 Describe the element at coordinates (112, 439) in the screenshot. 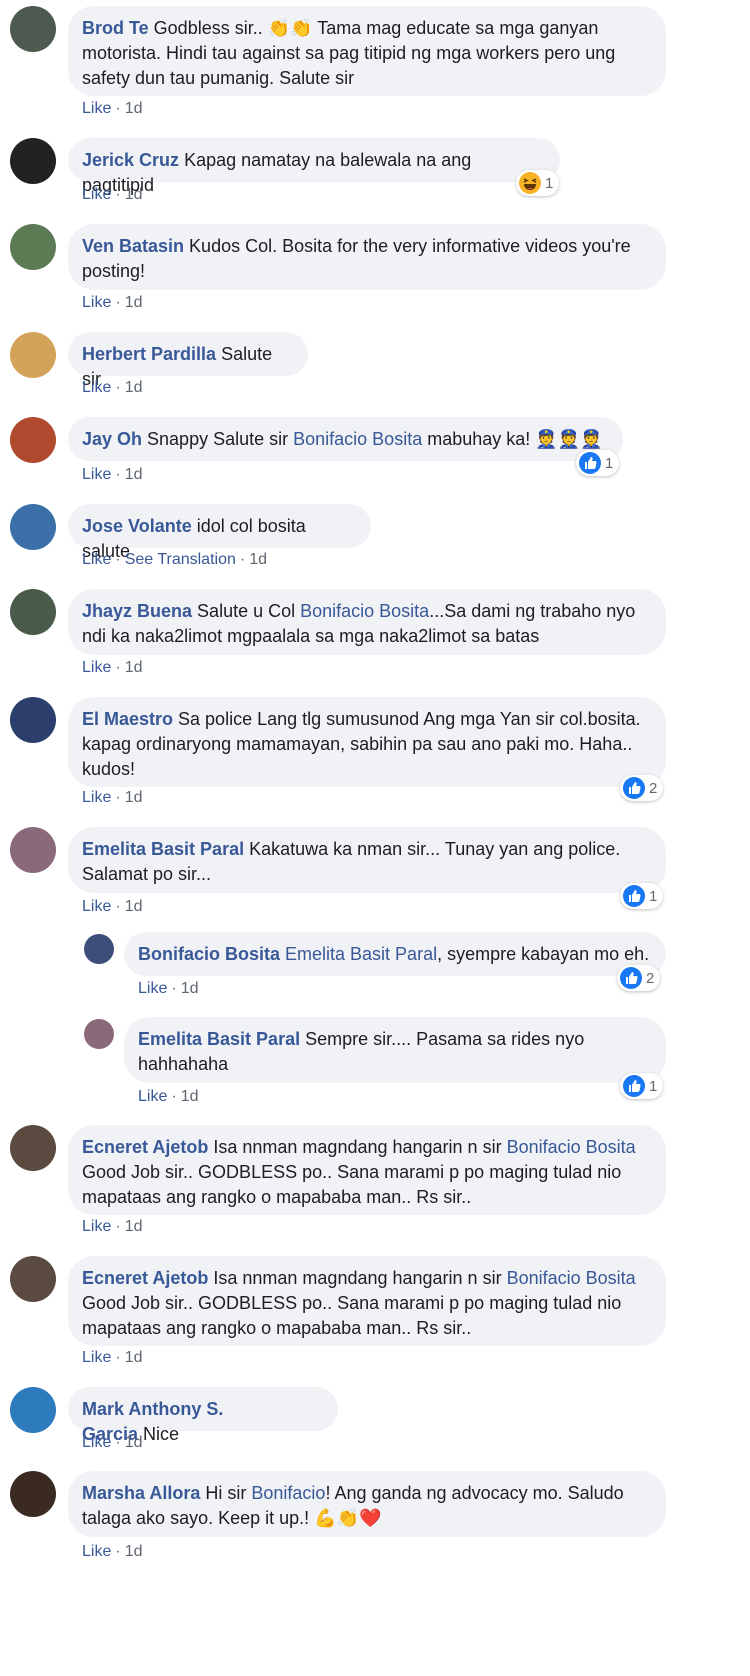

I see `comment-author-link: Jay Oh` at that location.